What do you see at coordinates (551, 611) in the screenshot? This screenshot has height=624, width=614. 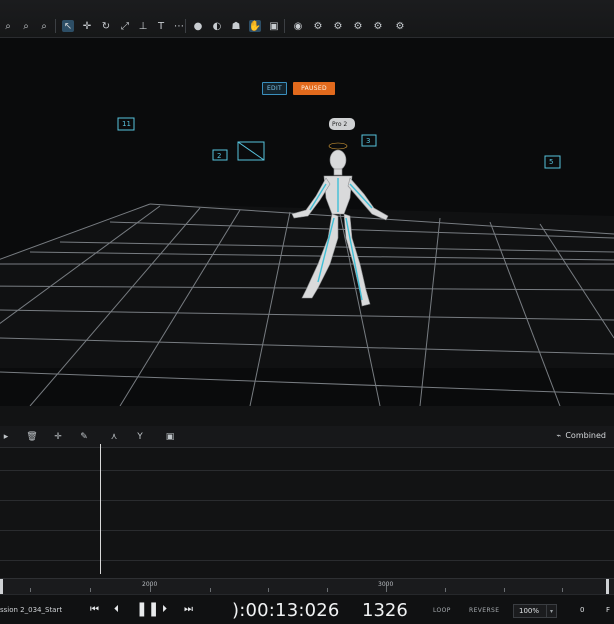 I see `chevron-down-icon: ▾` at bounding box center [551, 611].